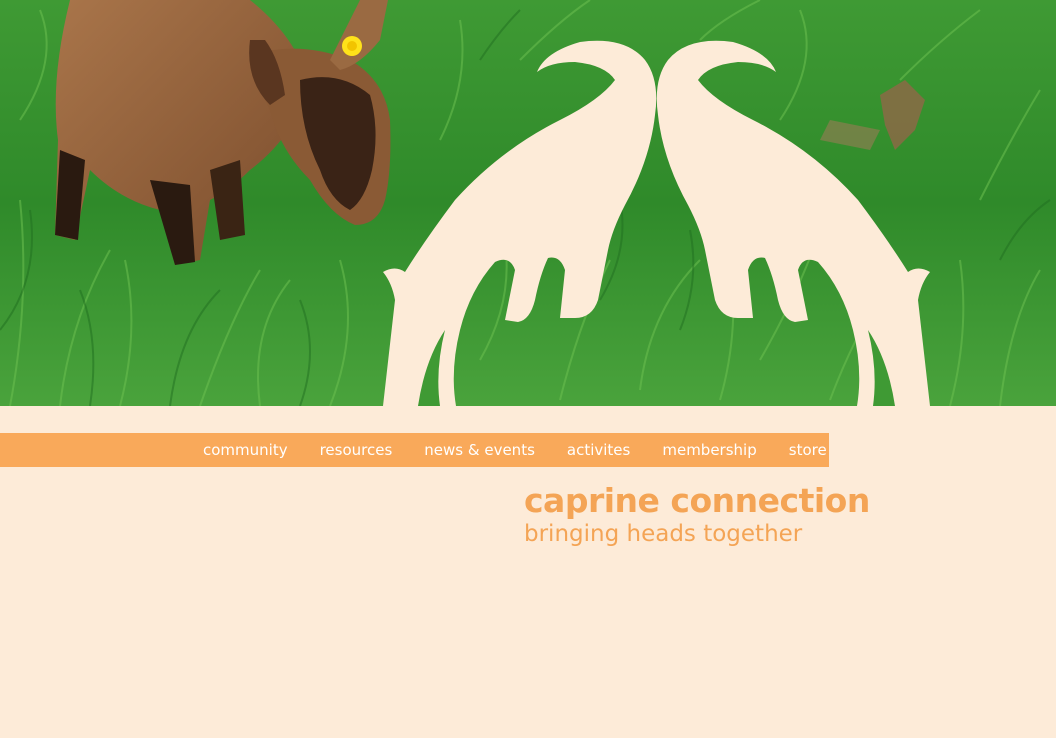  Describe the element at coordinates (808, 450) in the screenshot. I see `nav-item-store: store` at that location.